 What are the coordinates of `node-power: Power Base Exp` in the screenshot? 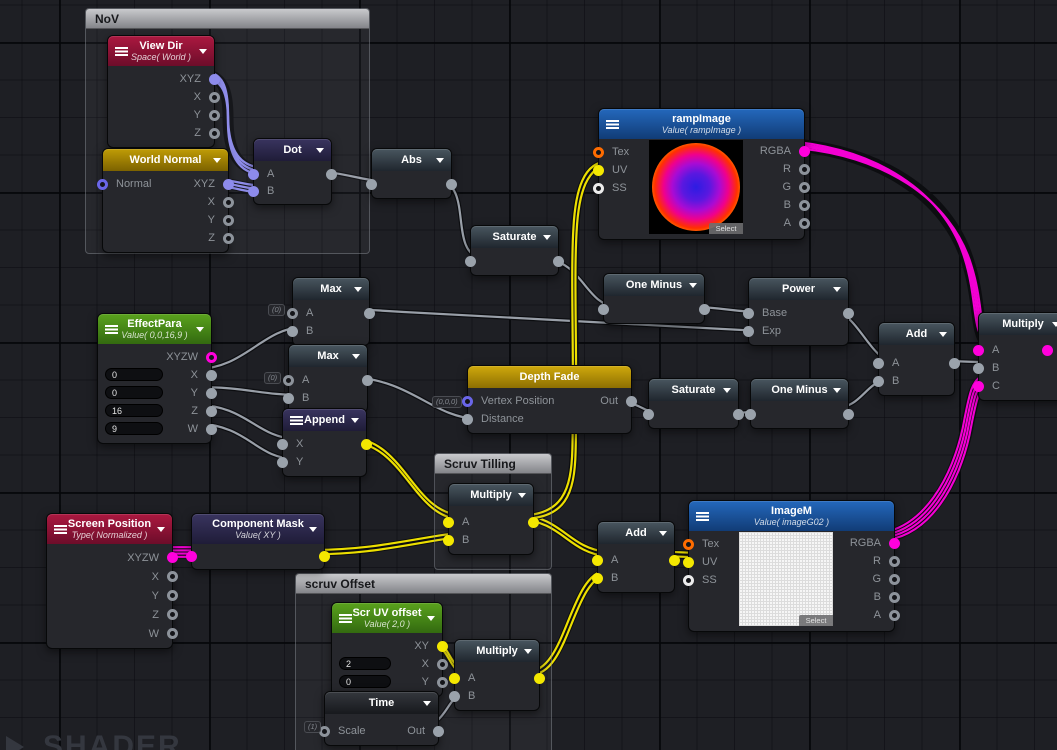 It's located at (798, 311).